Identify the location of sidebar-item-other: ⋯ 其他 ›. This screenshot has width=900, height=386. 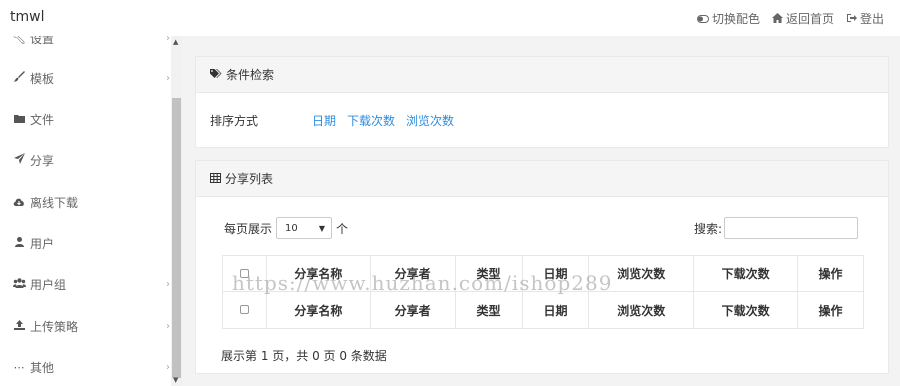
(85, 367).